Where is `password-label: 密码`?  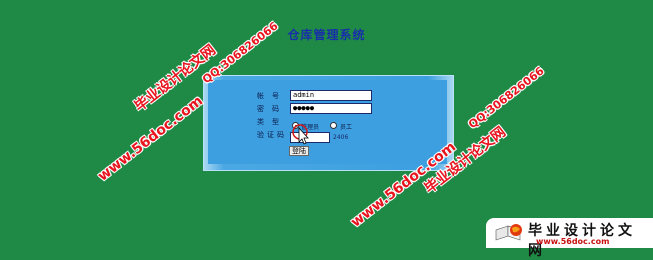 password-label: 密码 is located at coordinates (272, 109).